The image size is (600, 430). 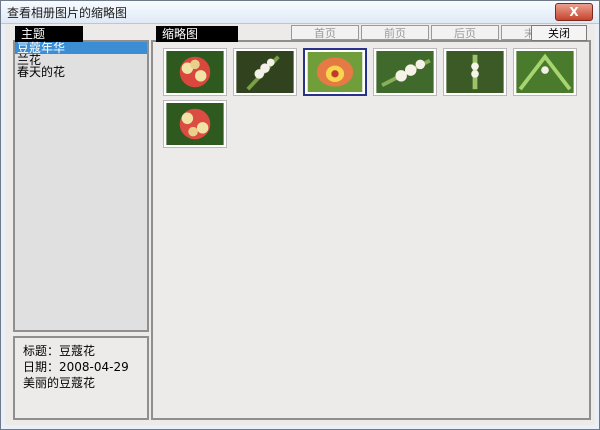 I want to click on close-button: 关闭, so click(x=559, y=33).